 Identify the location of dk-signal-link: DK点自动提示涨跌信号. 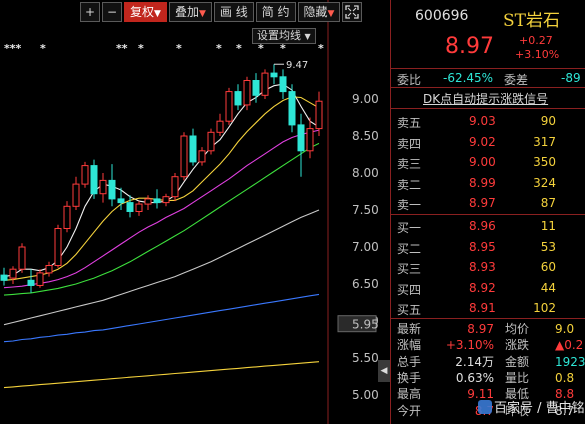
(485, 98).